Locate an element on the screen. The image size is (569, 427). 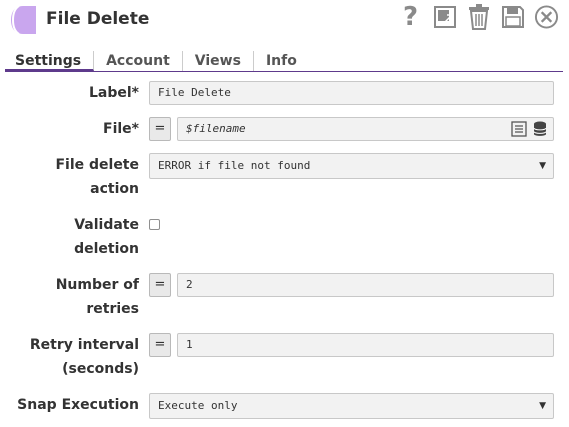
tab-bar: Settings Account Views Info is located at coordinates (284, 60).